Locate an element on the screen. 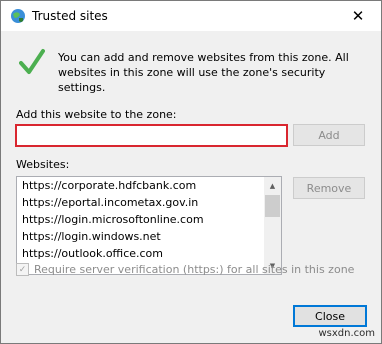  add-site-label: Add this website to the zone: is located at coordinates (96, 114).